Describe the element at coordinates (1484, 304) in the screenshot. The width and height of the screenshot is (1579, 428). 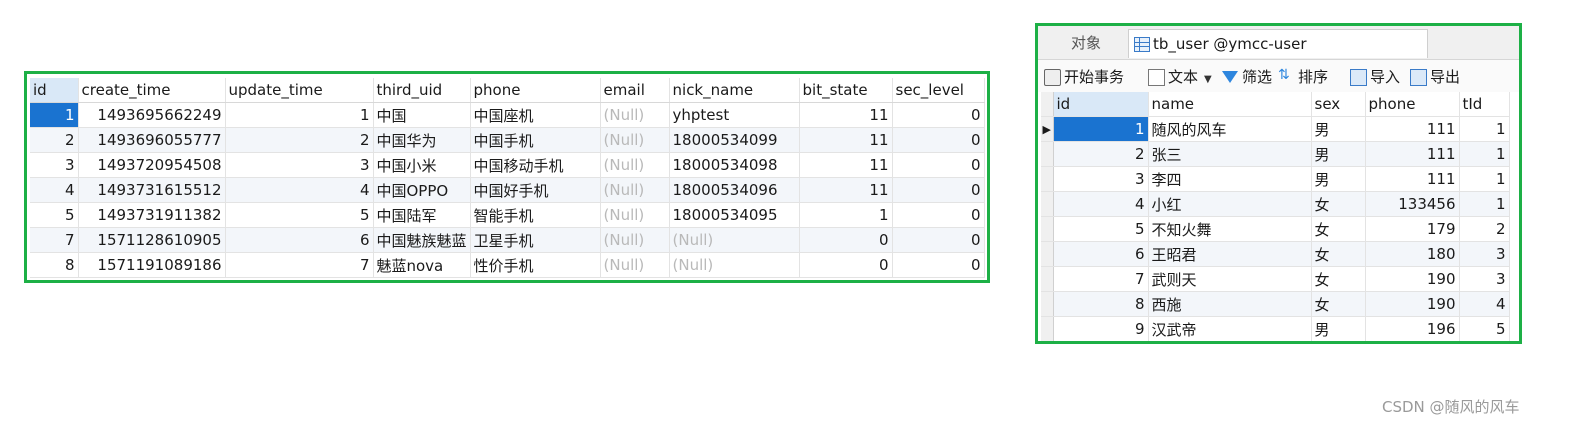
I see `cell-tid: 4` at that location.